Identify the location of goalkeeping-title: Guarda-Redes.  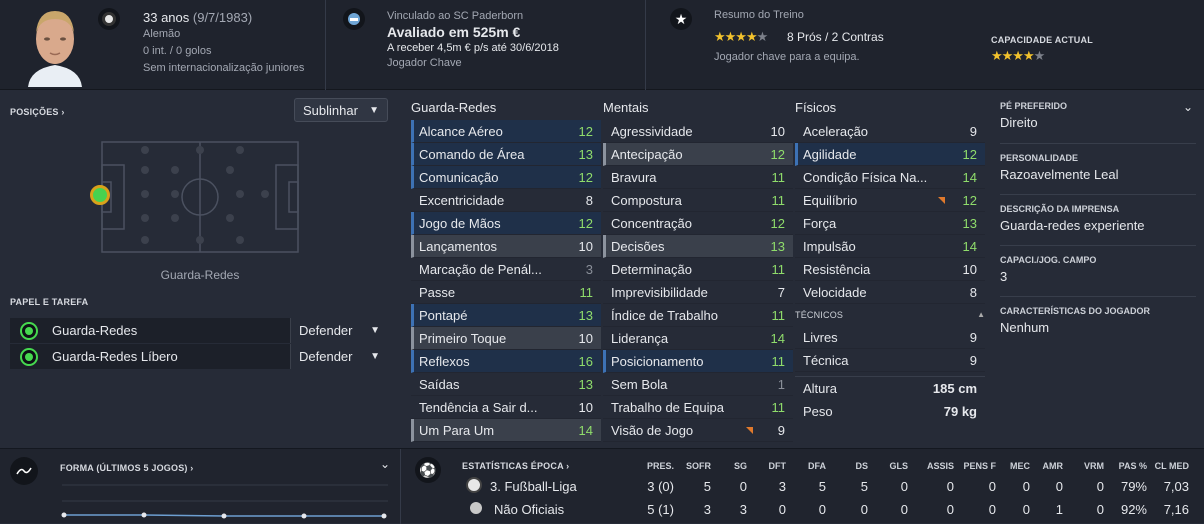
(454, 107).